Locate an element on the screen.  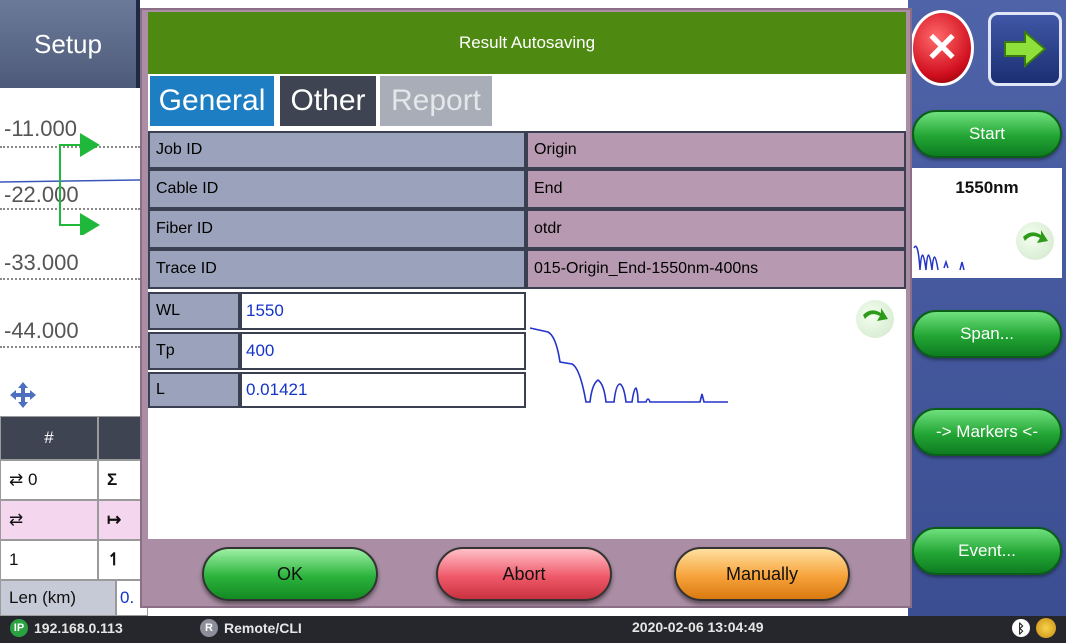
len-label: Len (km) is located at coordinates (58, 598).